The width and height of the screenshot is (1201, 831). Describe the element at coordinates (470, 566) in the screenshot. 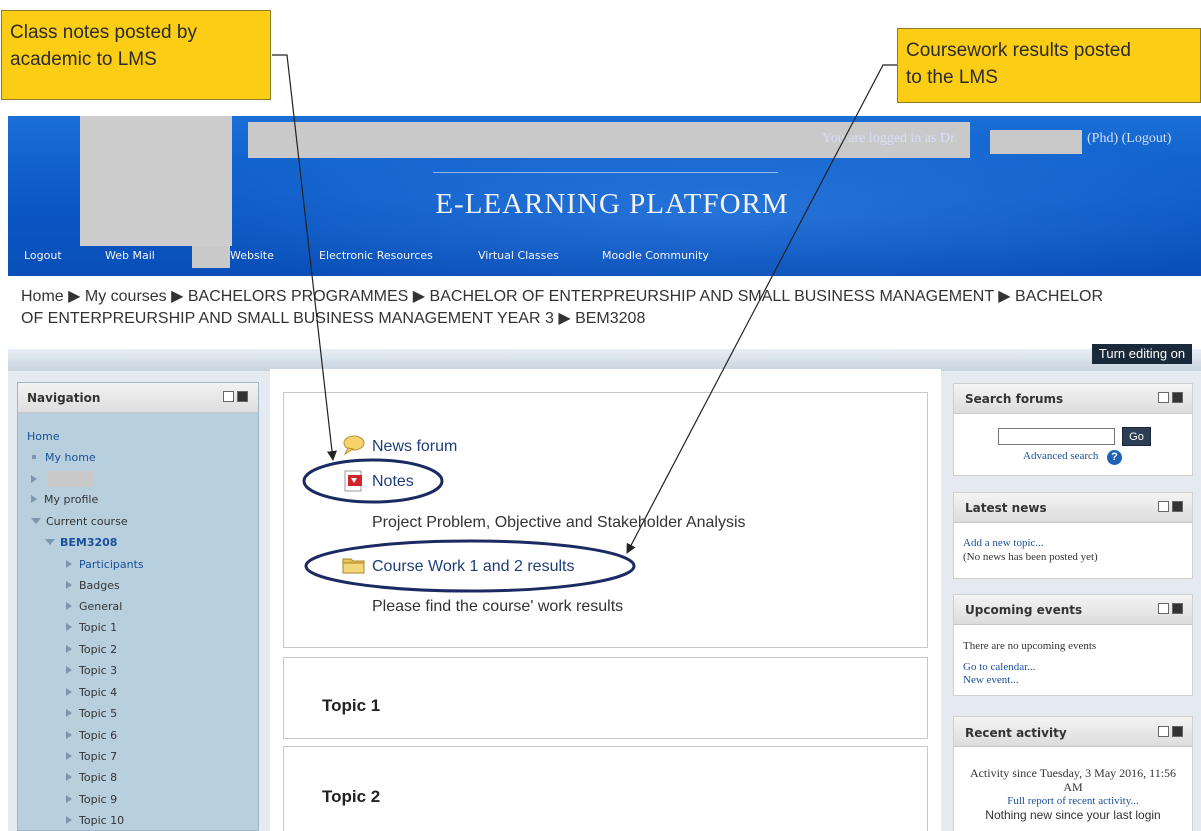

I see `coursework-highlight-ellipse` at that location.